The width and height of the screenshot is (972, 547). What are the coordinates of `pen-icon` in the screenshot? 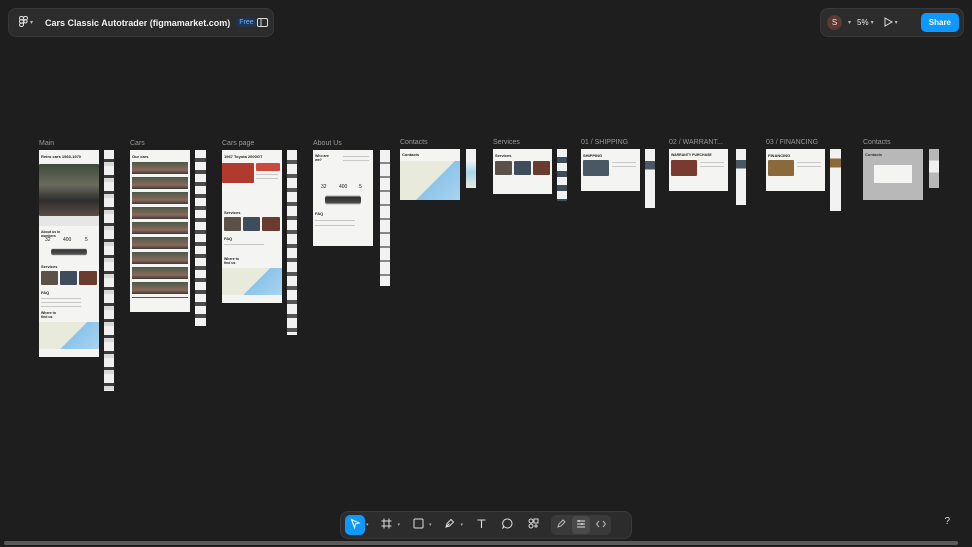 It's located at (449, 525).